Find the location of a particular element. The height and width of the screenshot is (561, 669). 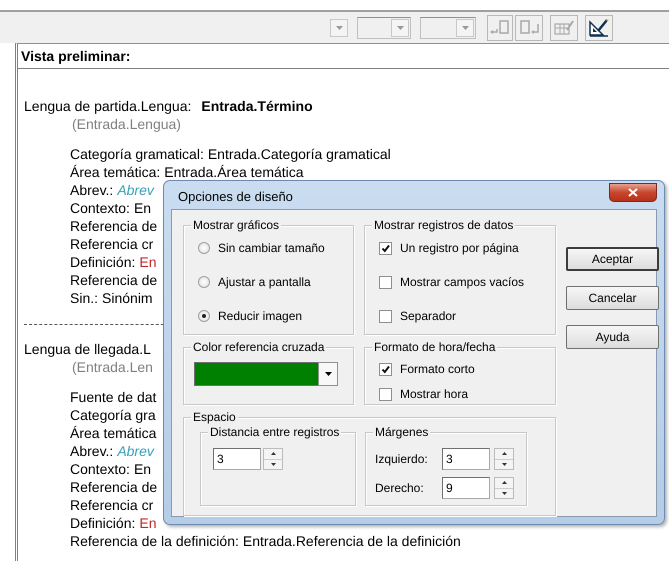

checkbox-label: Mostrar hora is located at coordinates (434, 394).